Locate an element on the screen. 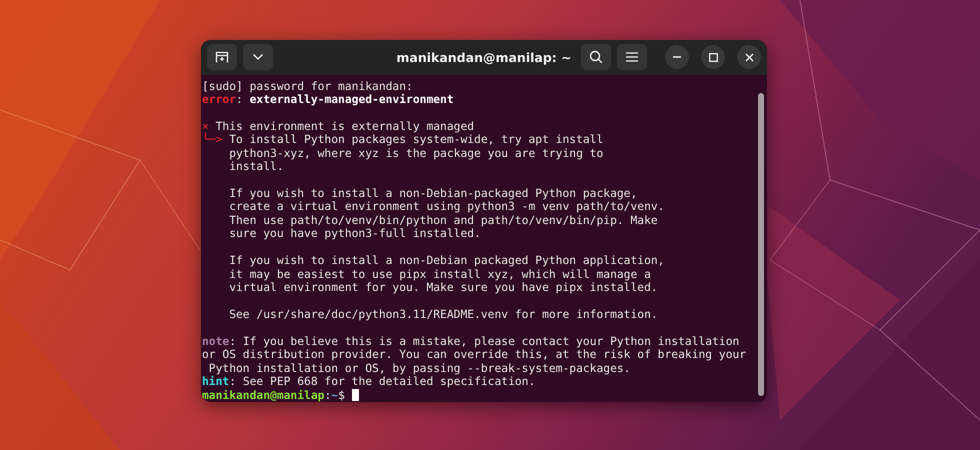 The height and width of the screenshot is (450, 980). search-button is located at coordinates (596, 57).